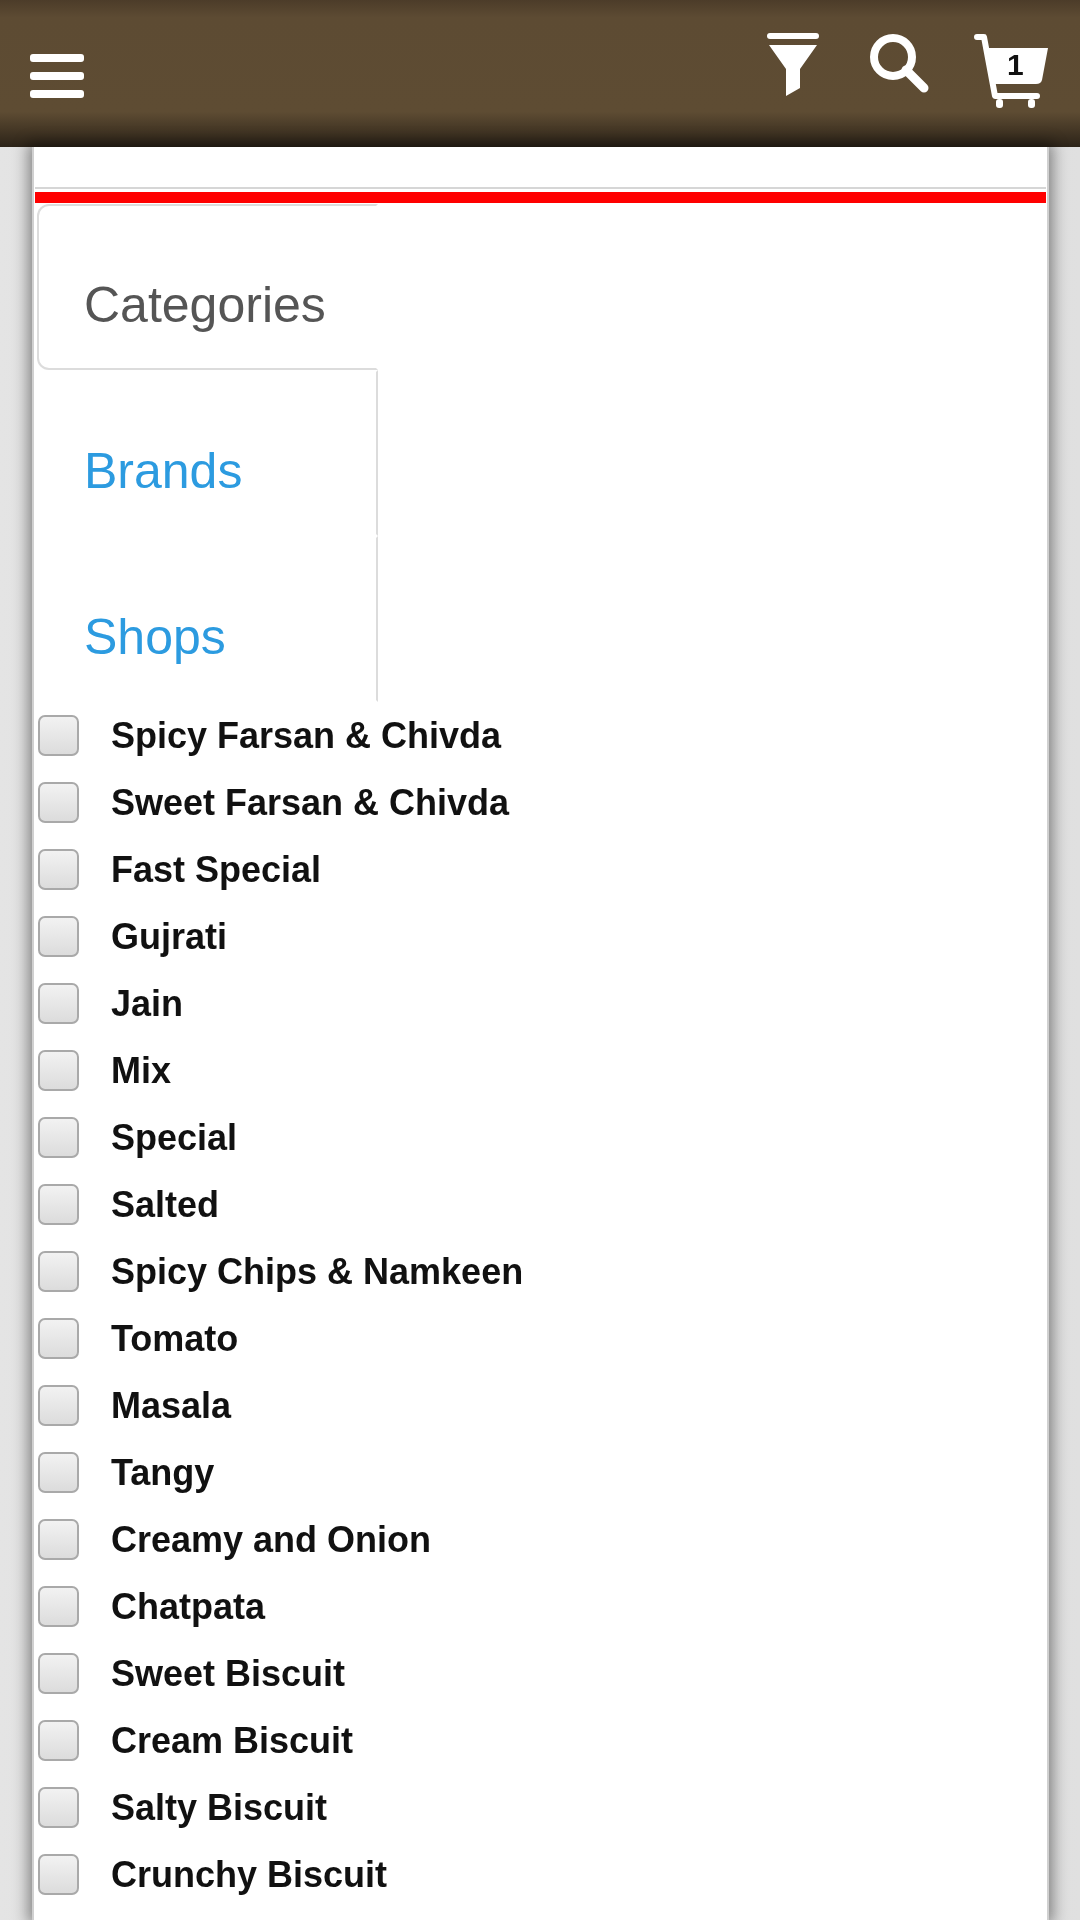  Describe the element at coordinates (147, 1003) in the screenshot. I see `option-label: Jain` at that location.